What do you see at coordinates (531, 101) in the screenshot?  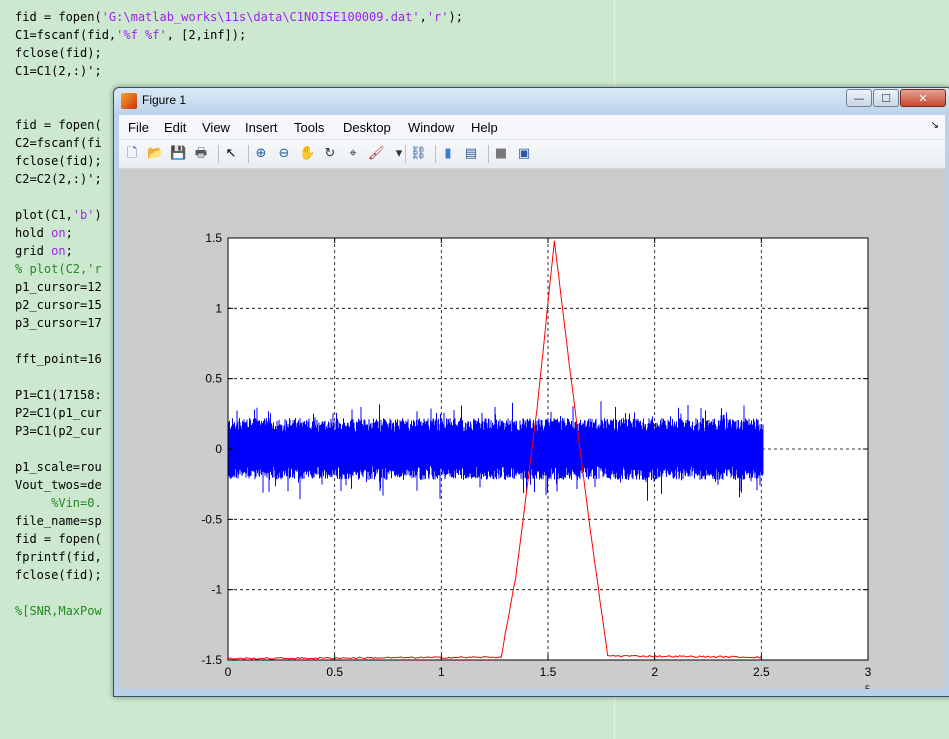 I see `title-bar: Figure 1 — ☐ ✕` at bounding box center [531, 101].